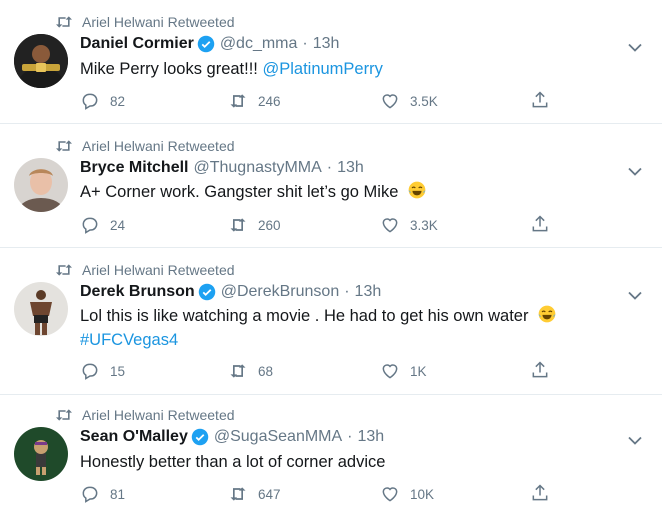  I want to click on tweet-actions: 81 647 10K, so click(320, 494).